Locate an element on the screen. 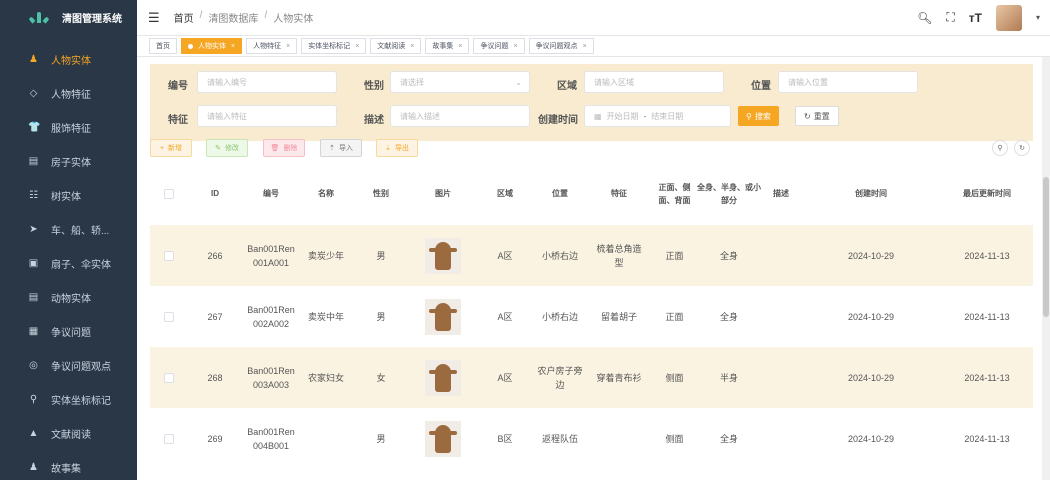 Image resolution: width=1050 pixels, height=480 pixels. cell-body-text: 半身 is located at coordinates (728, 377).